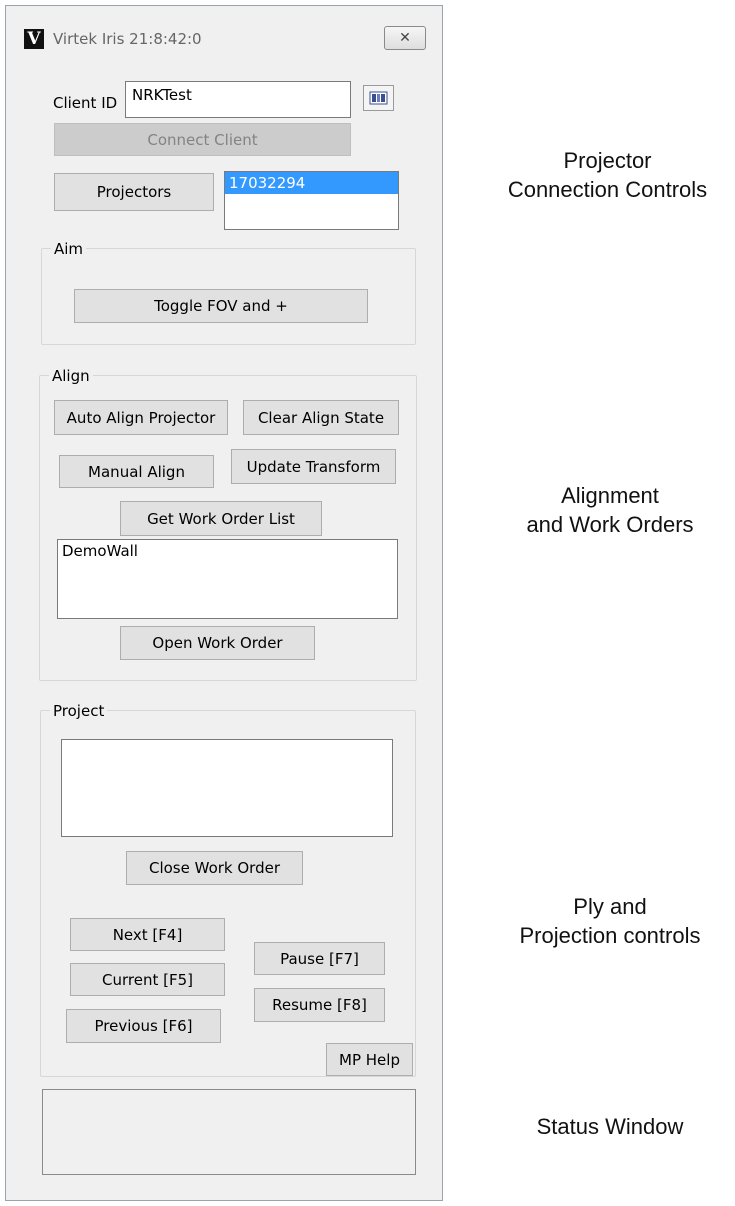 This screenshot has height=1206, width=735. I want to click on alignment-annotation-line1: Alignment, so click(610, 495).